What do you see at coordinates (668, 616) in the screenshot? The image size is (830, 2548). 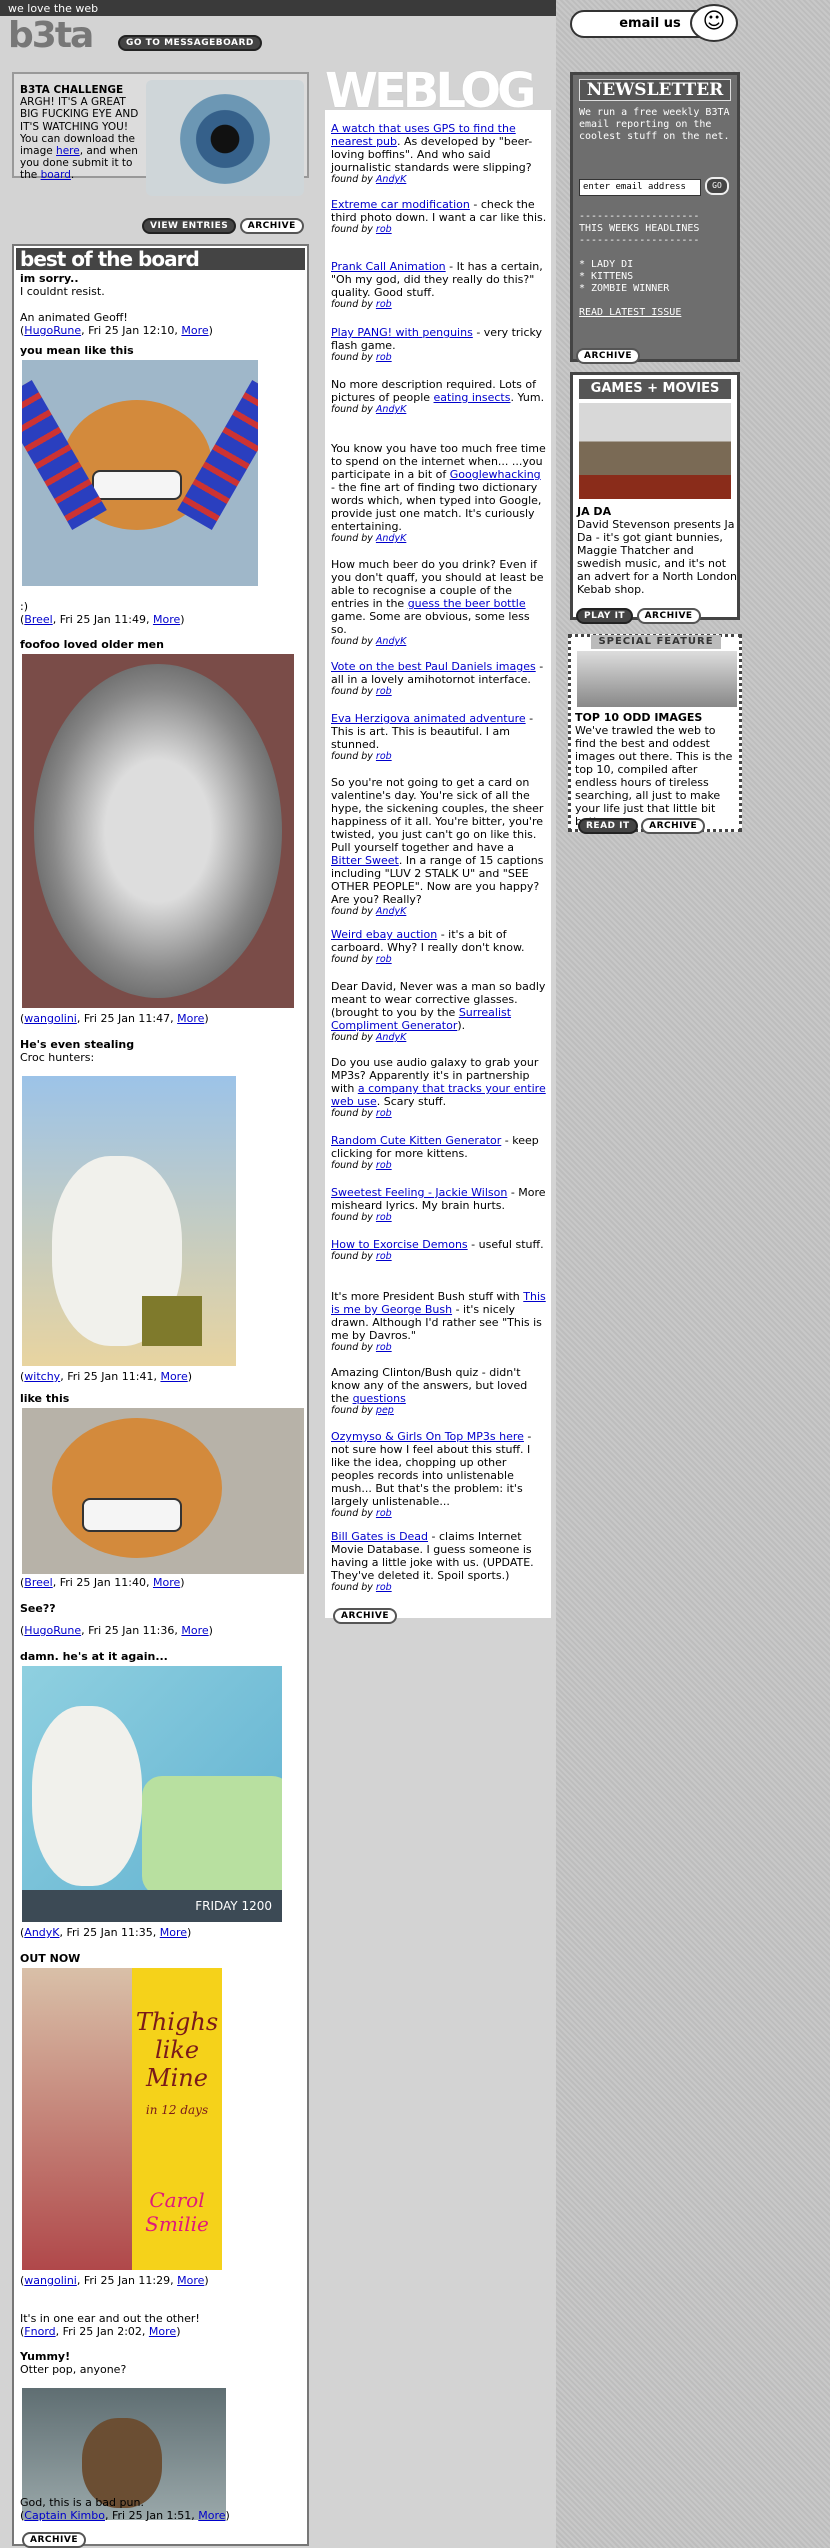 I see `games-archive-button: ARCHIVE` at bounding box center [668, 616].